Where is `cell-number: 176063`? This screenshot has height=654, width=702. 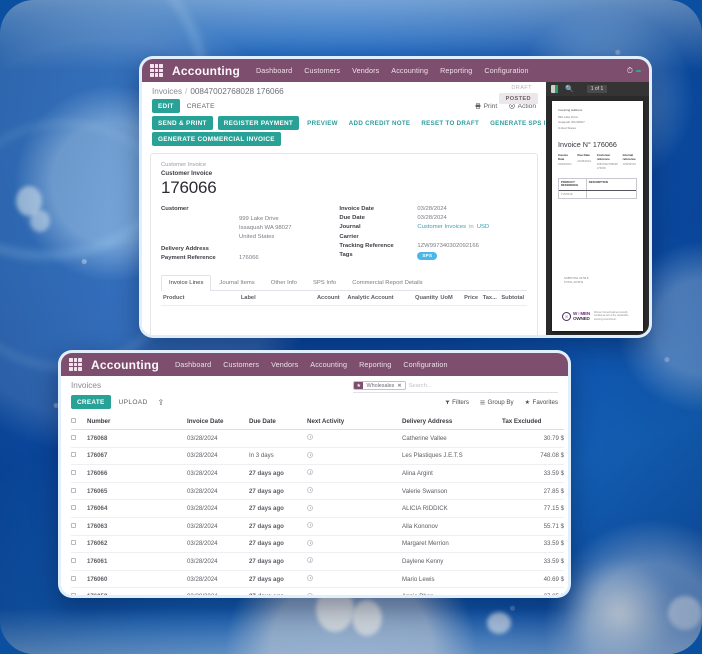 cell-number: 176063 is located at coordinates (137, 526).